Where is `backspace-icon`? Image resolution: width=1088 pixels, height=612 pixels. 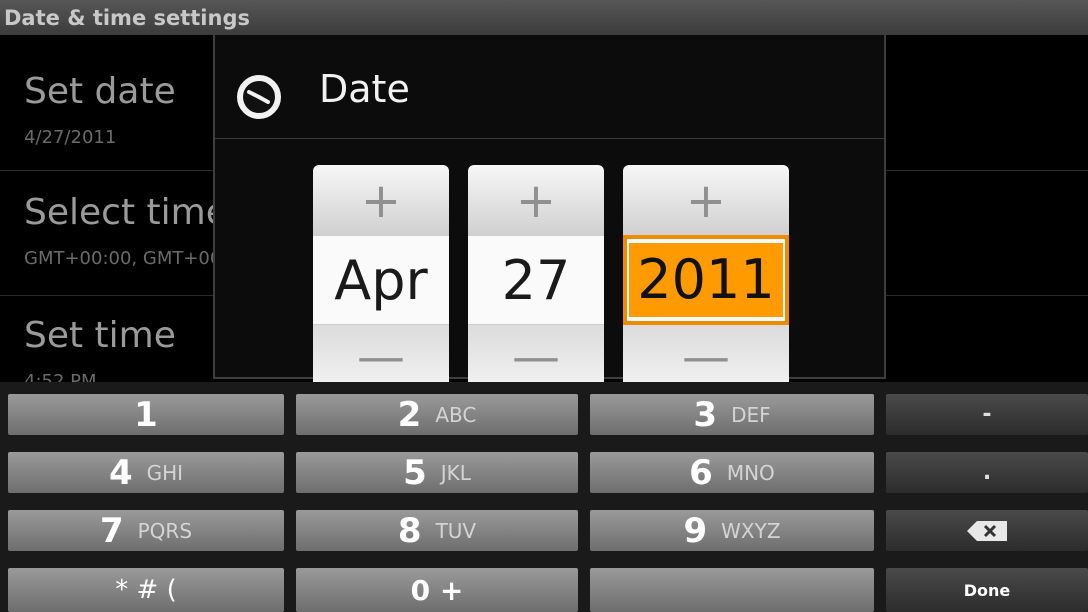 backspace-icon is located at coordinates (987, 530).